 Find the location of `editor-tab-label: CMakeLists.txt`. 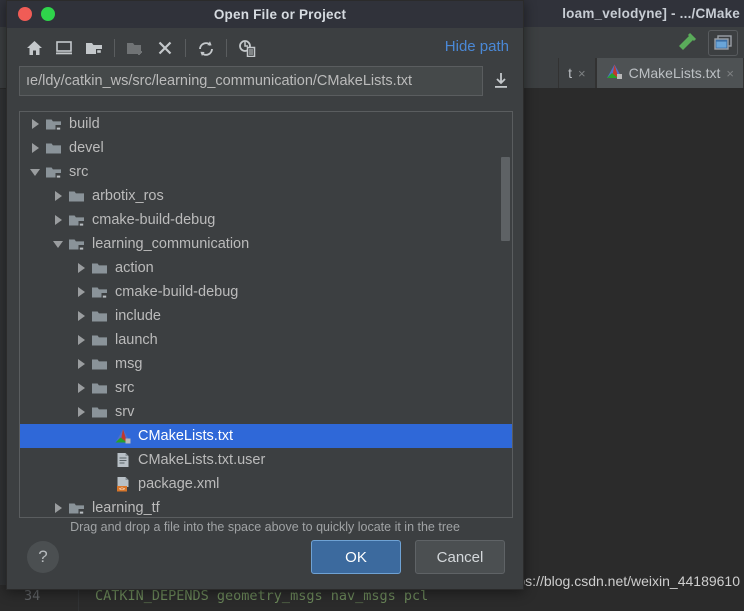

editor-tab-label: CMakeLists.txt is located at coordinates (674, 73).